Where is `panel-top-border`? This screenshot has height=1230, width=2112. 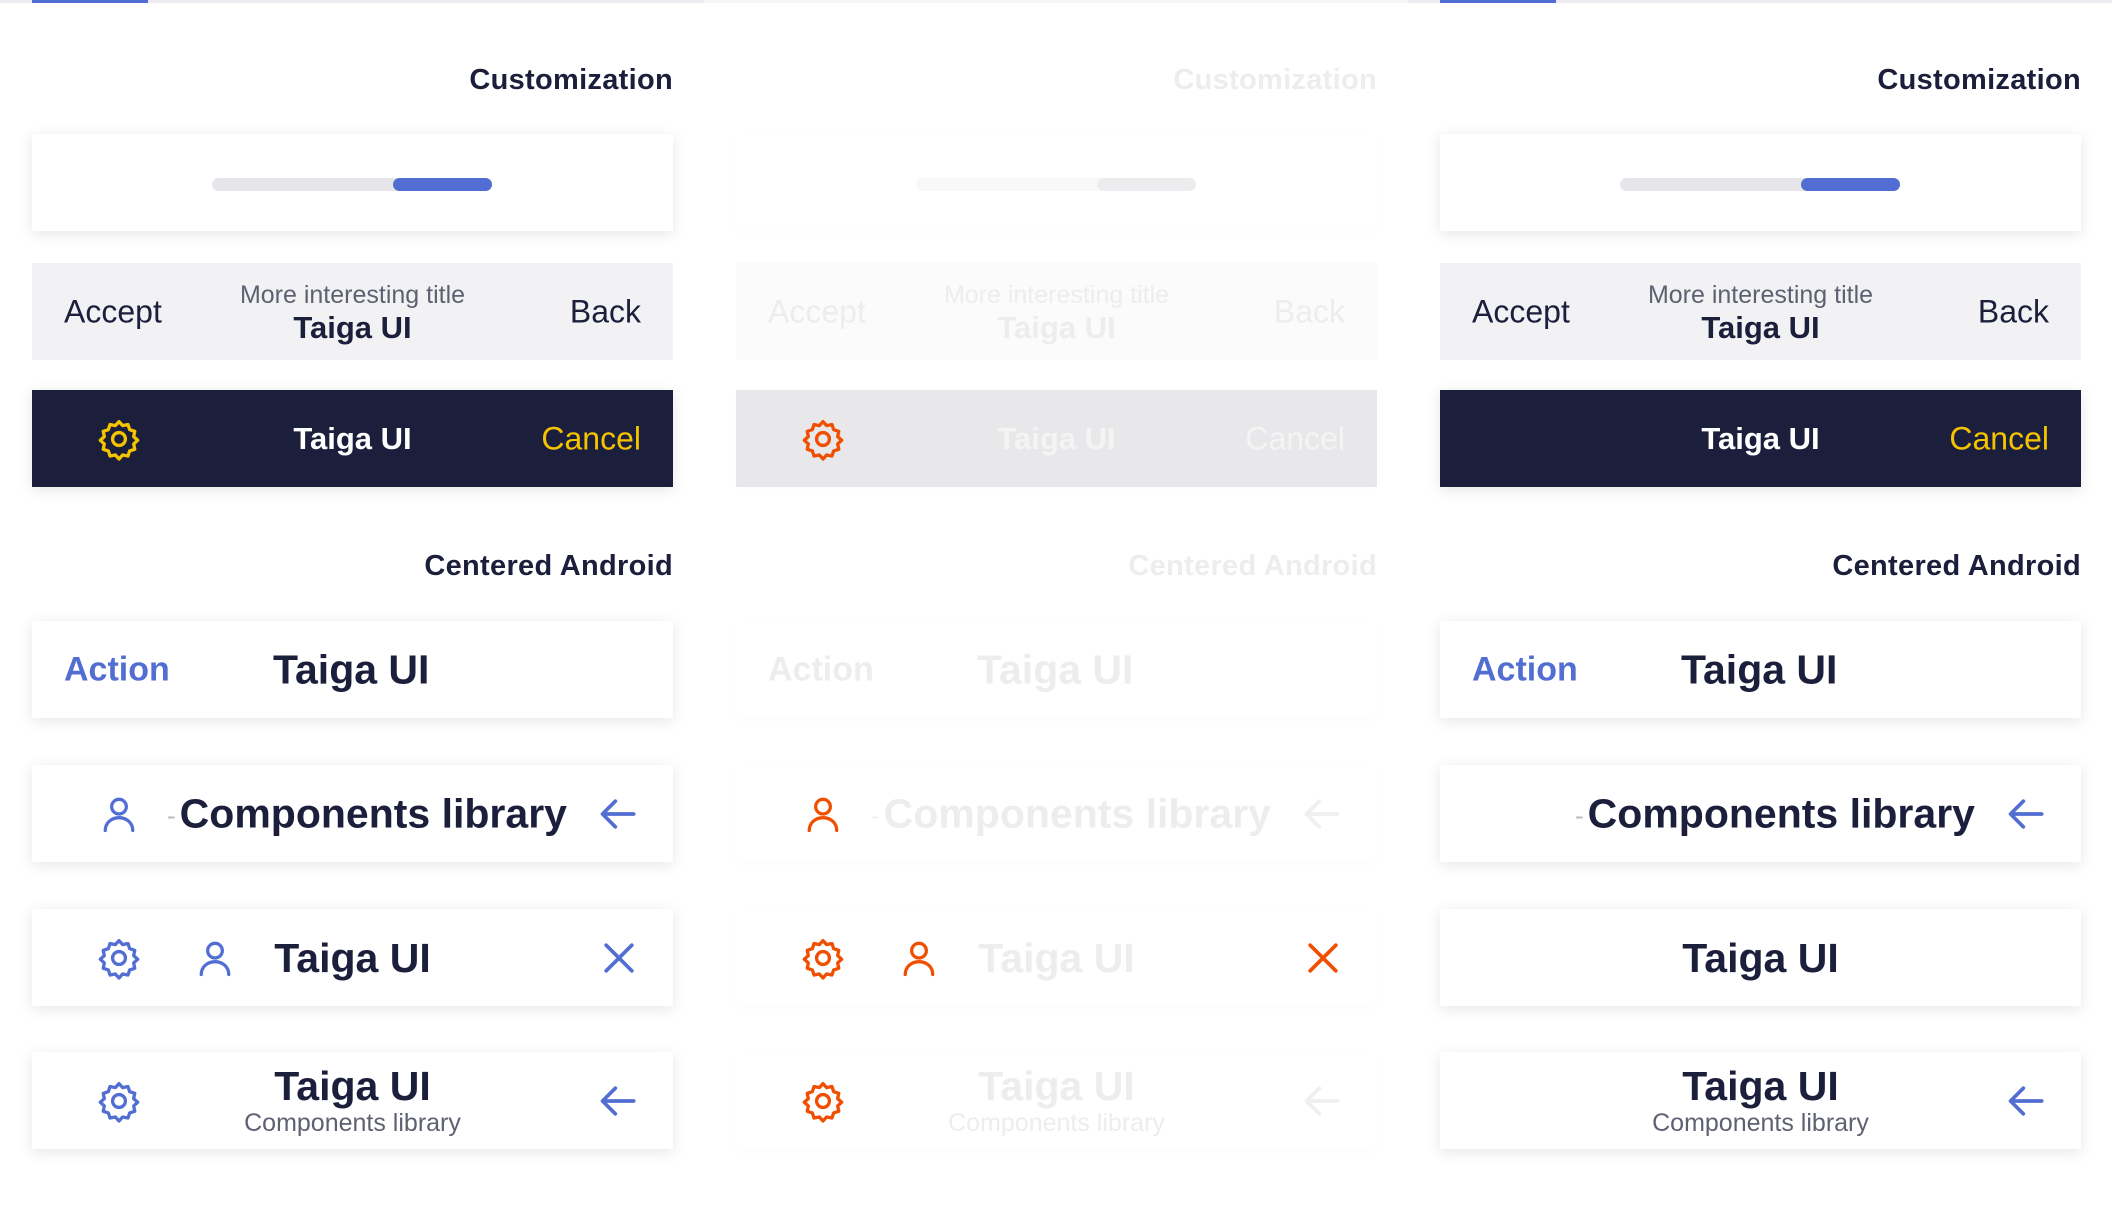 panel-top-border is located at coordinates (1056, 1).